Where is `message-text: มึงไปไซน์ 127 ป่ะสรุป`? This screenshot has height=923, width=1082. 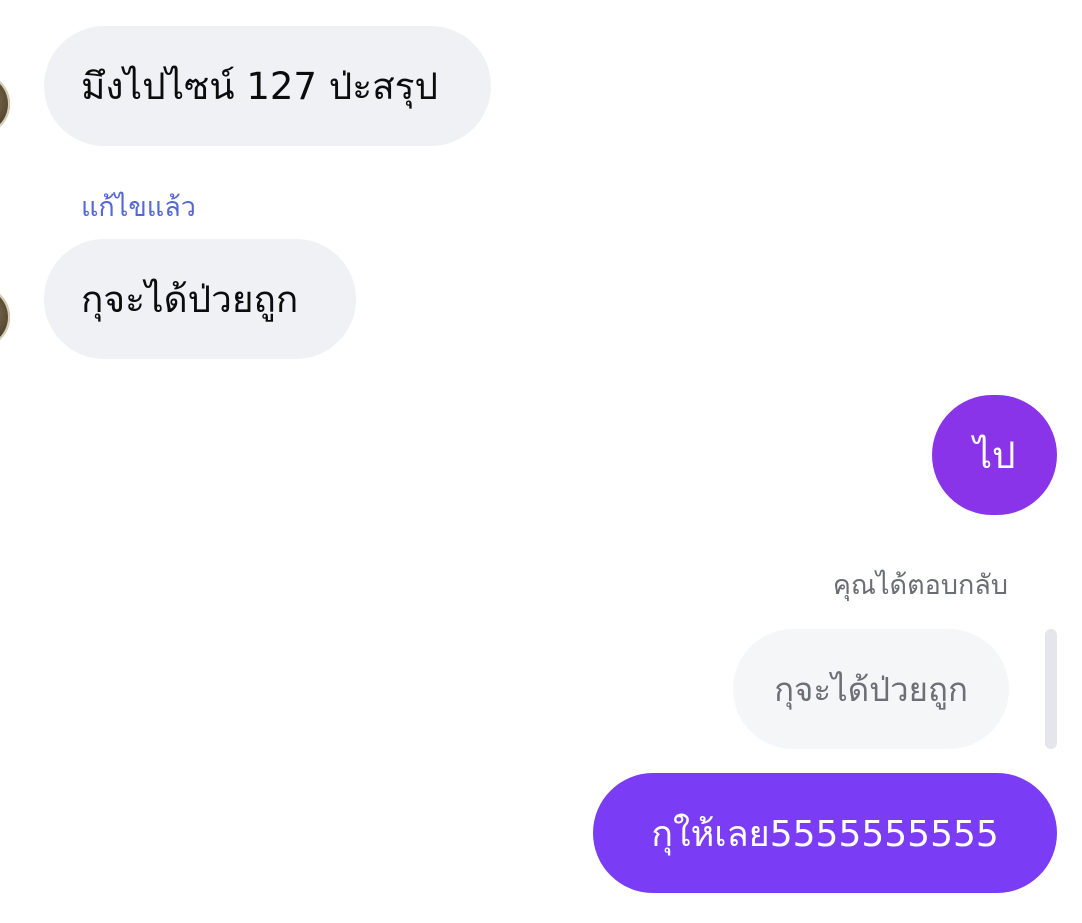 message-text: มึงไปไซน์ 127 ป่ะสรุป is located at coordinates (260, 86).